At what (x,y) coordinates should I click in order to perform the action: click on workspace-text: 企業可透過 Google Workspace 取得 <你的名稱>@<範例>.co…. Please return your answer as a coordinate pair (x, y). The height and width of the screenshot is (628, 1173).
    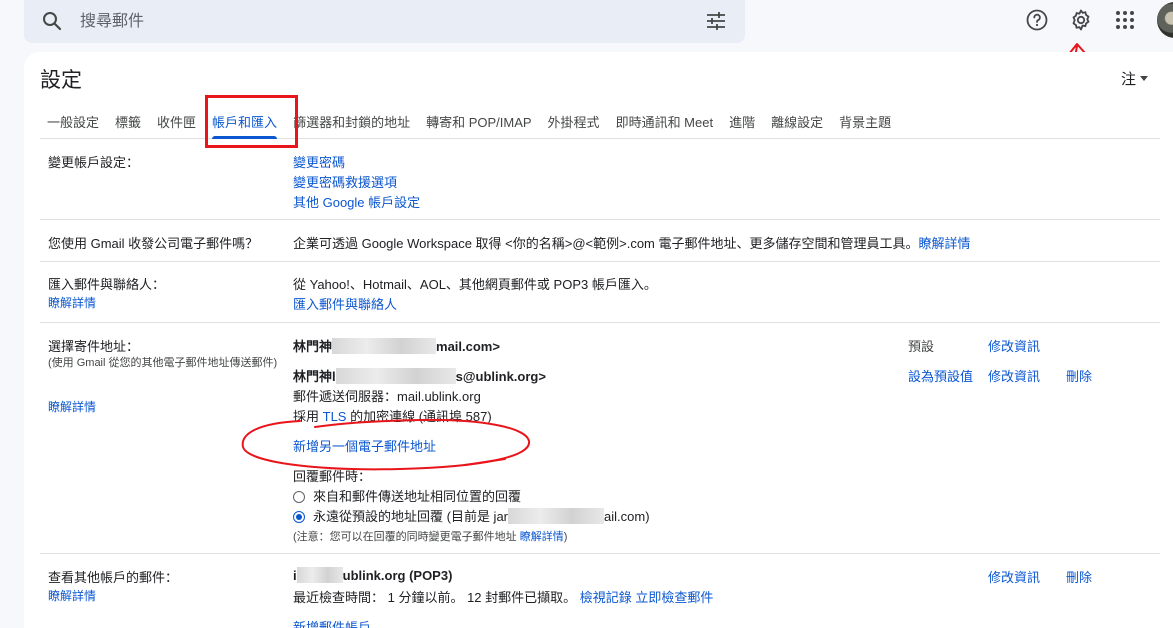
    Looking at the image, I should click on (632, 242).